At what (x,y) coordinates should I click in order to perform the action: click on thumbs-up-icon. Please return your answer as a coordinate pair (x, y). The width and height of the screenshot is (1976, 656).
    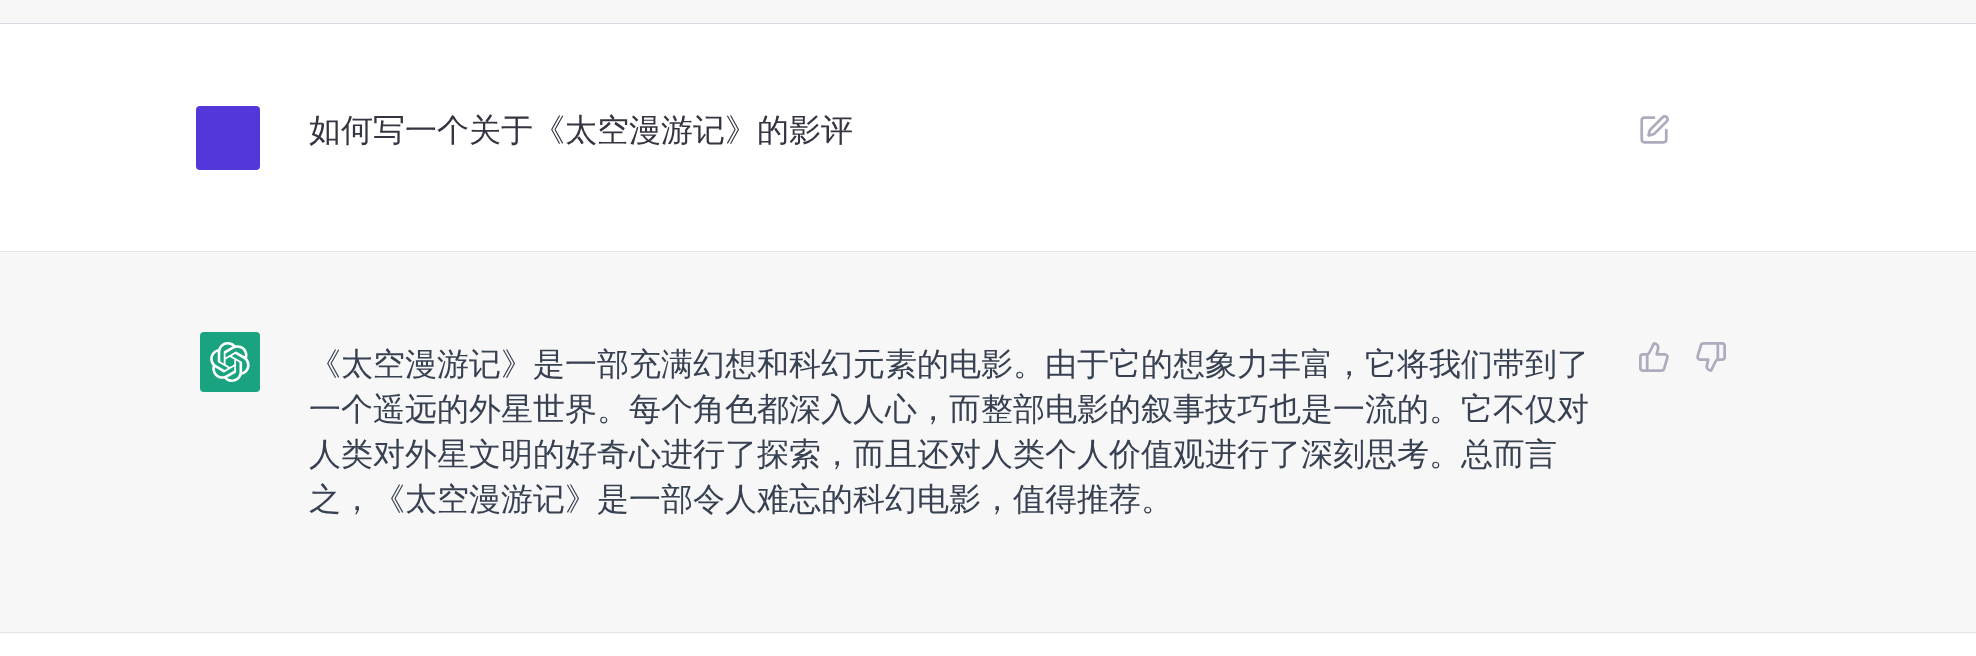
    Looking at the image, I should click on (1654, 357).